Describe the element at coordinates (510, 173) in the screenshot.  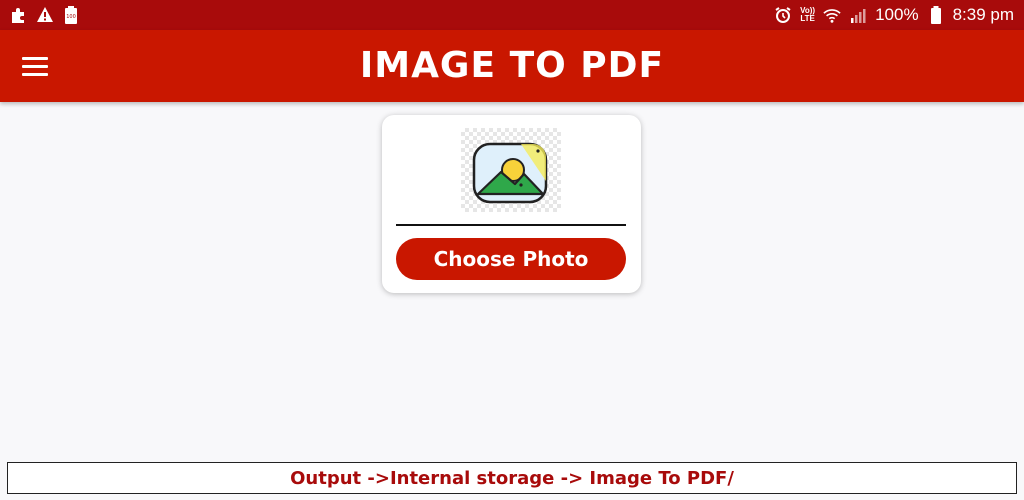
I see `image-placeholder-icon` at that location.